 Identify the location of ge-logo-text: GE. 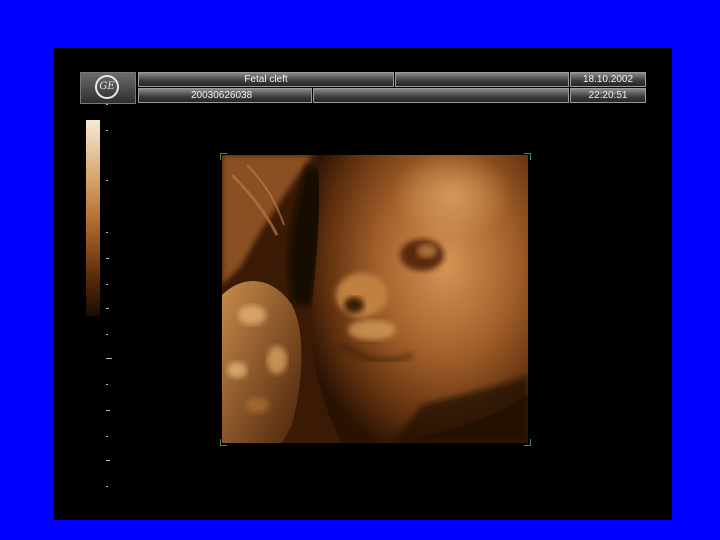
(107, 87).